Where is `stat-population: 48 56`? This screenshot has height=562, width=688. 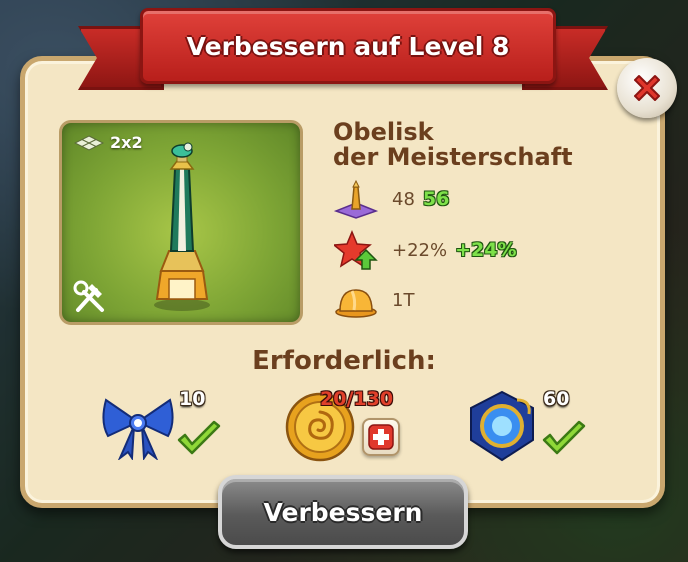
stat-population: 48 56 is located at coordinates (391, 199).